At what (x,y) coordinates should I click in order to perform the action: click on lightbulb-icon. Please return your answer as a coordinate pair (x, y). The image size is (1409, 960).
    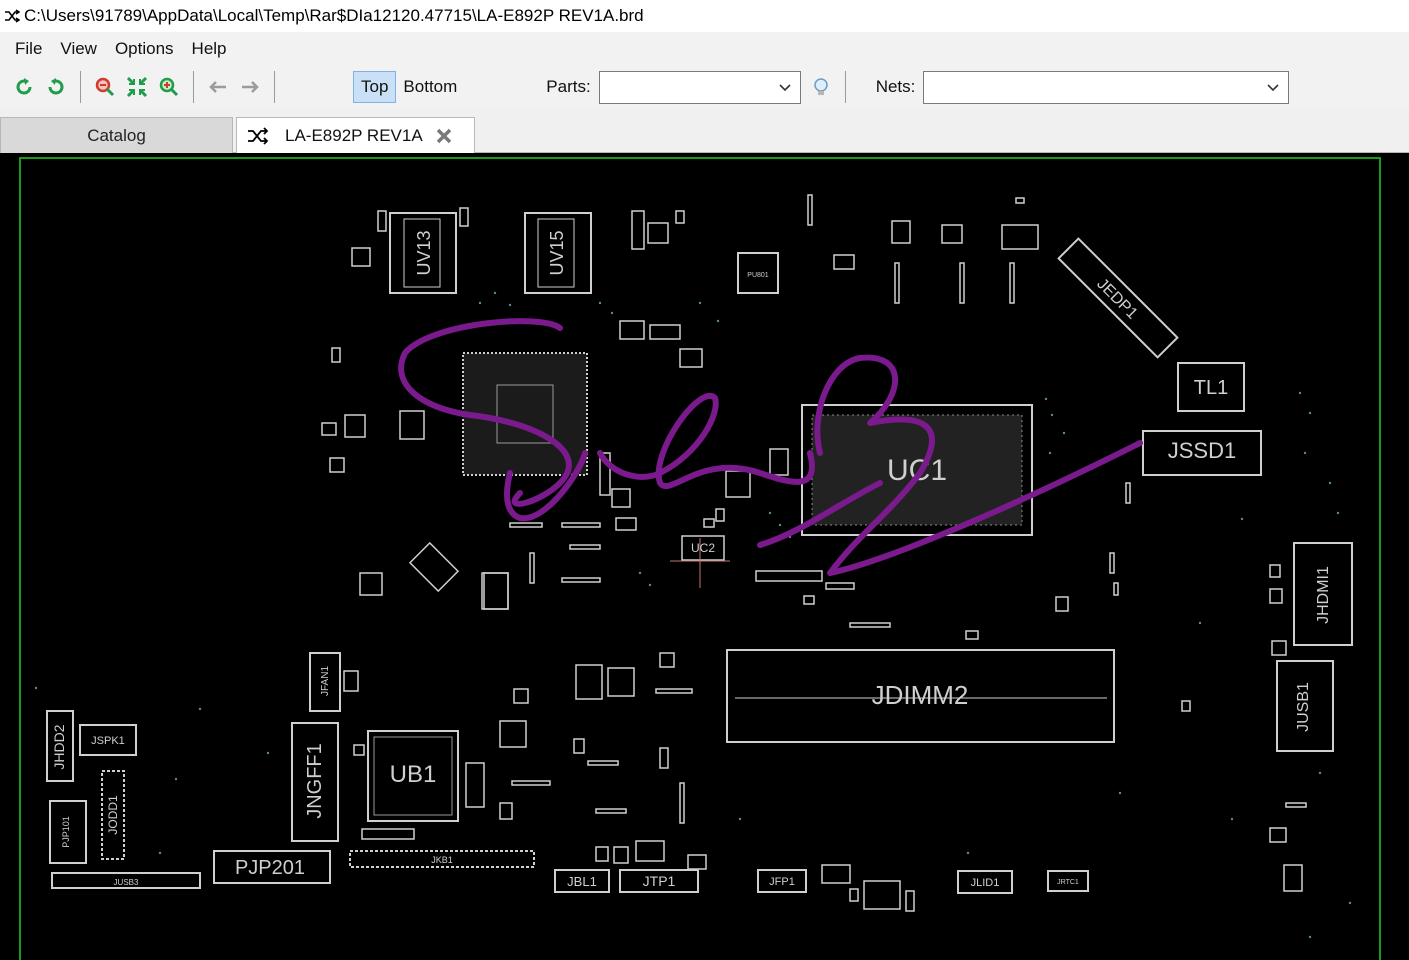
    Looking at the image, I should click on (820, 86).